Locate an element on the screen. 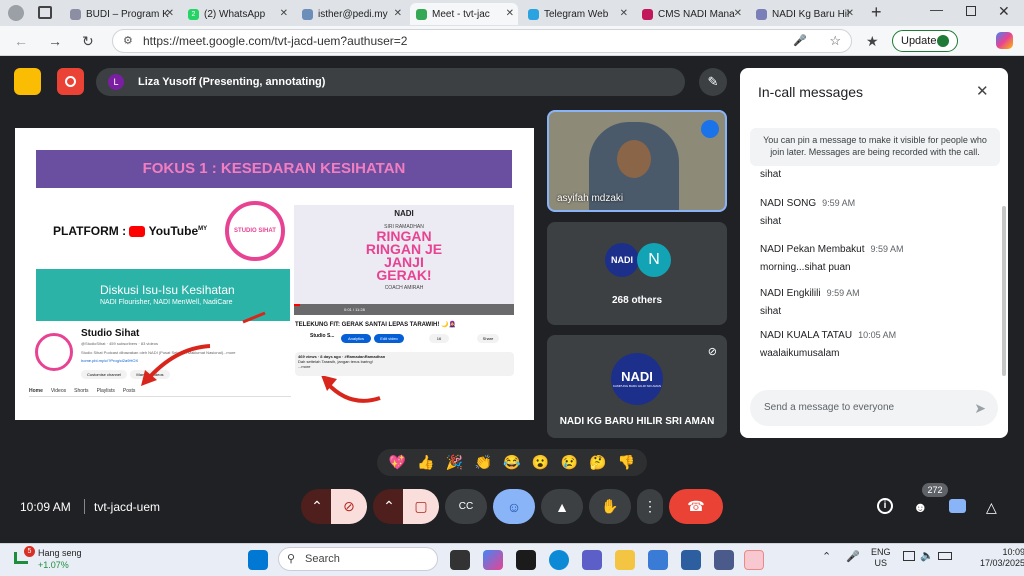  participant-tile-others: NADI N 268 others is located at coordinates (637, 273).